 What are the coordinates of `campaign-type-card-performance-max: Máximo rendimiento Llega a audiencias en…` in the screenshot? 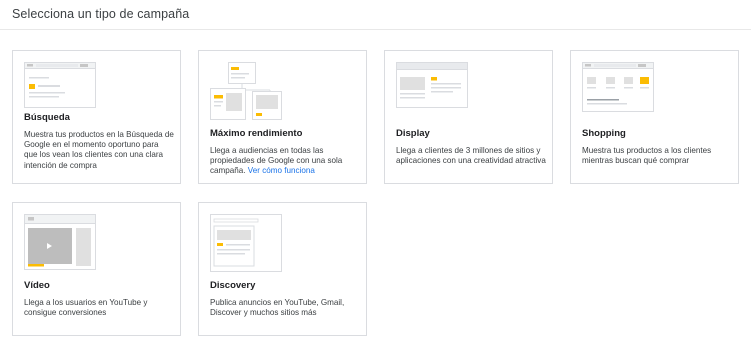 It's located at (282, 117).